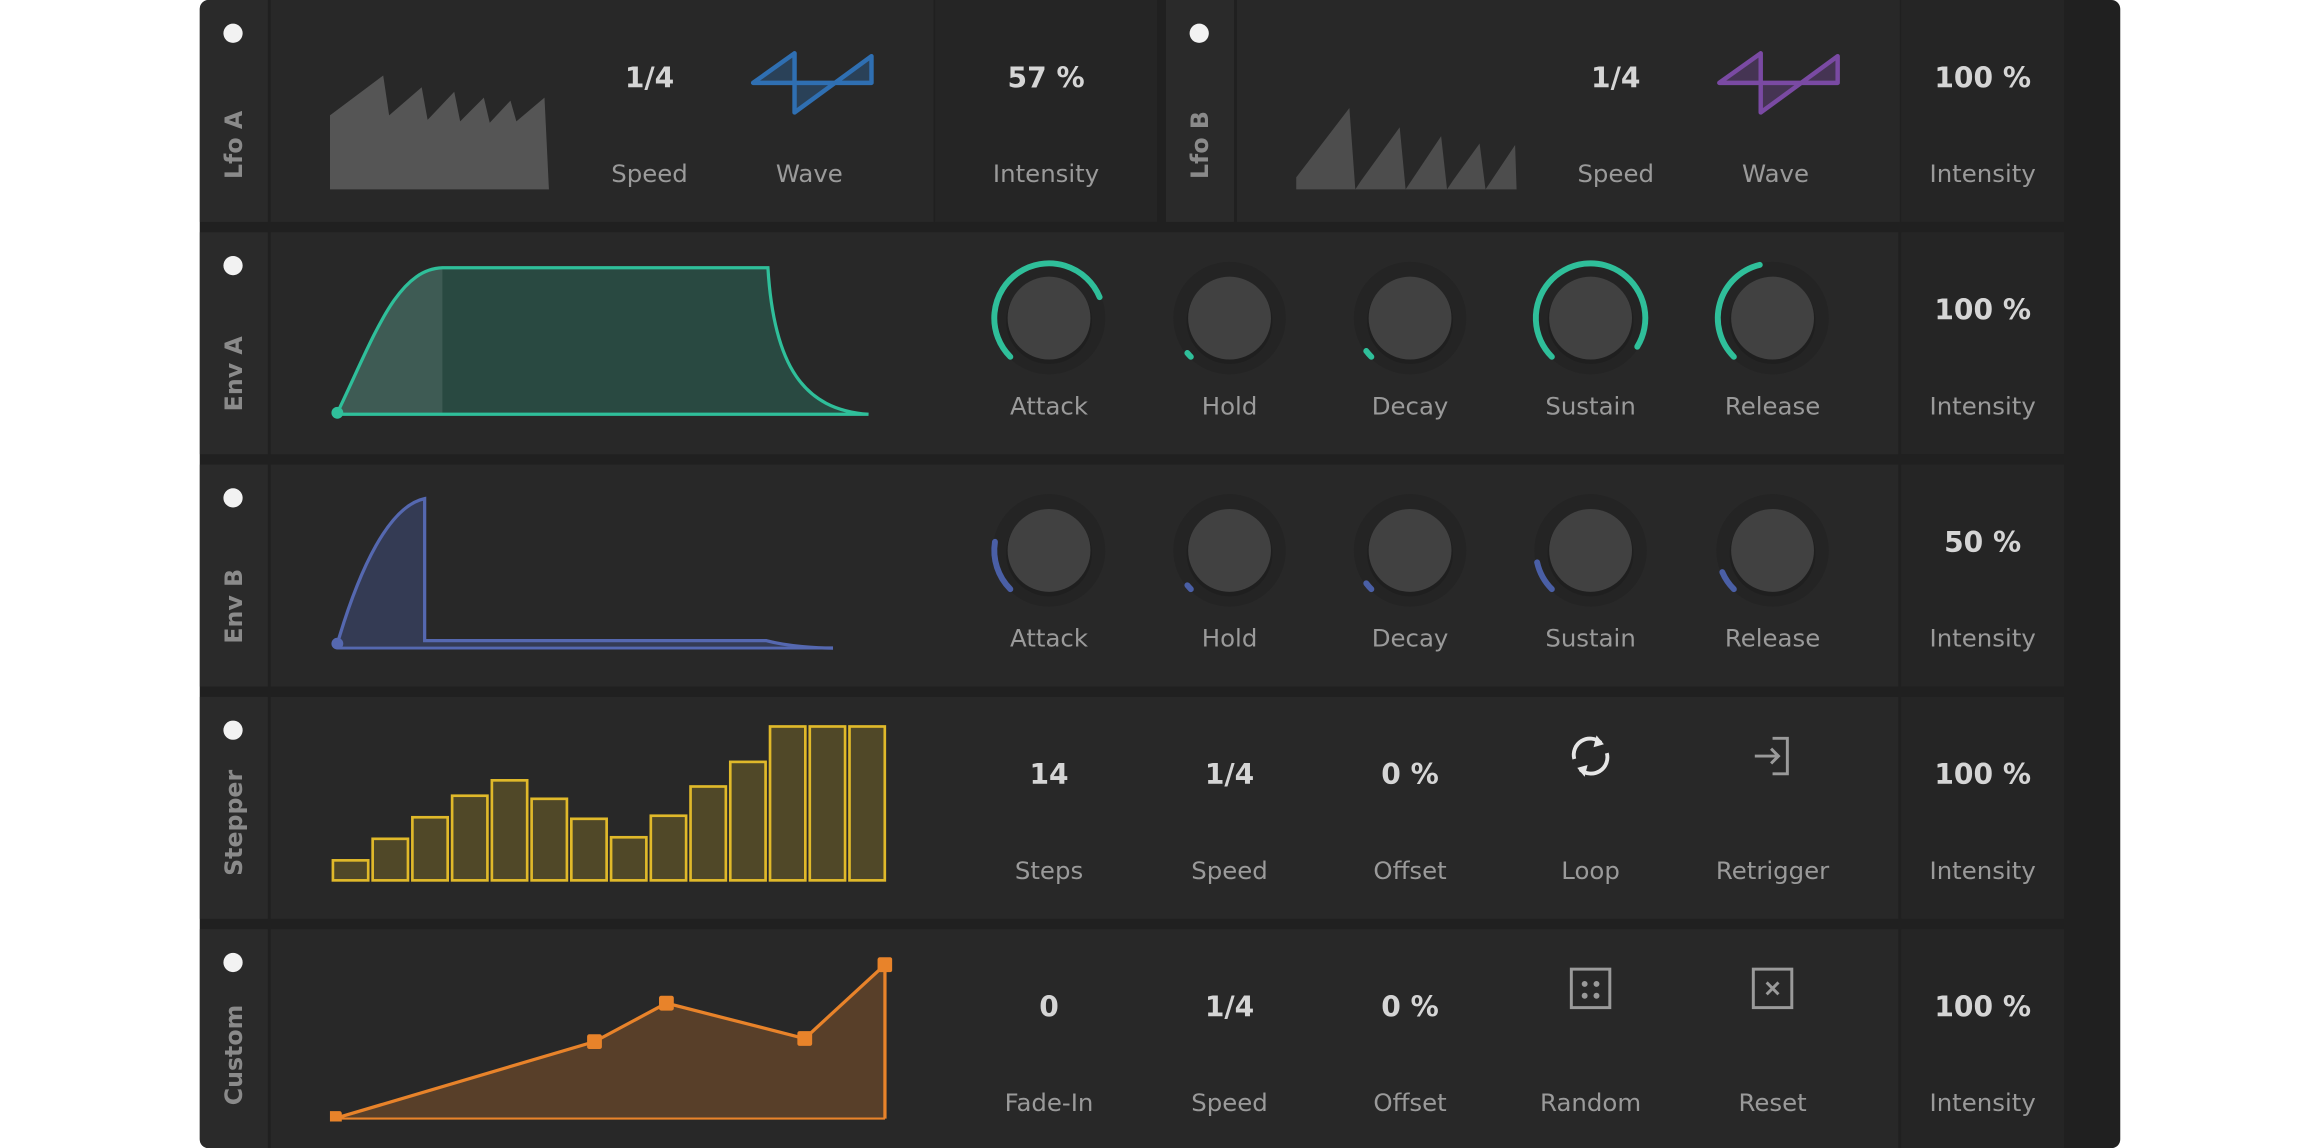  What do you see at coordinates (1982, 1103) in the screenshot?
I see `custom-intensity-label: Intensity` at bounding box center [1982, 1103].